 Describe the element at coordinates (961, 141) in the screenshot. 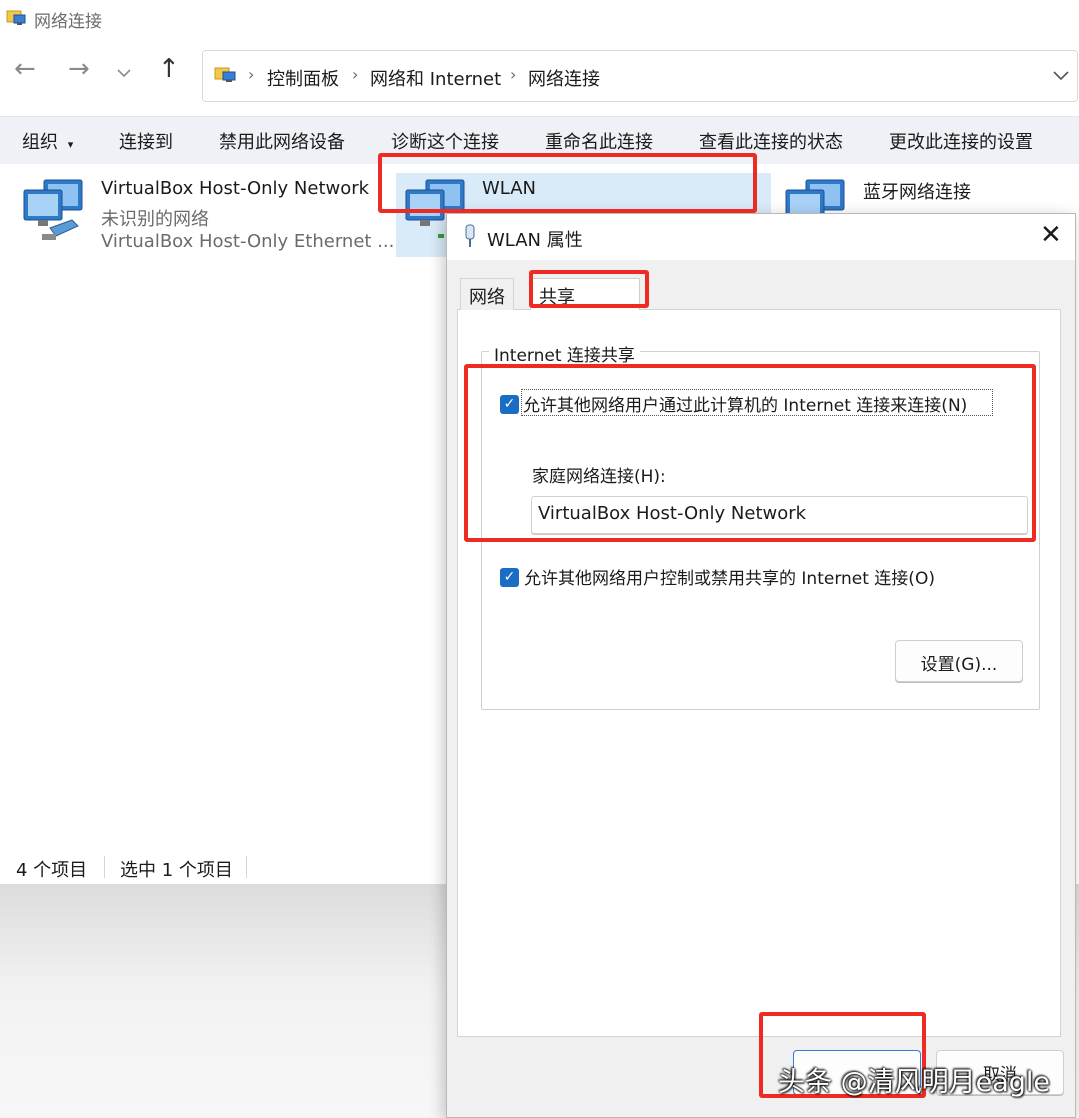

I see `change-settings-button: 更改此连接的设置` at that location.